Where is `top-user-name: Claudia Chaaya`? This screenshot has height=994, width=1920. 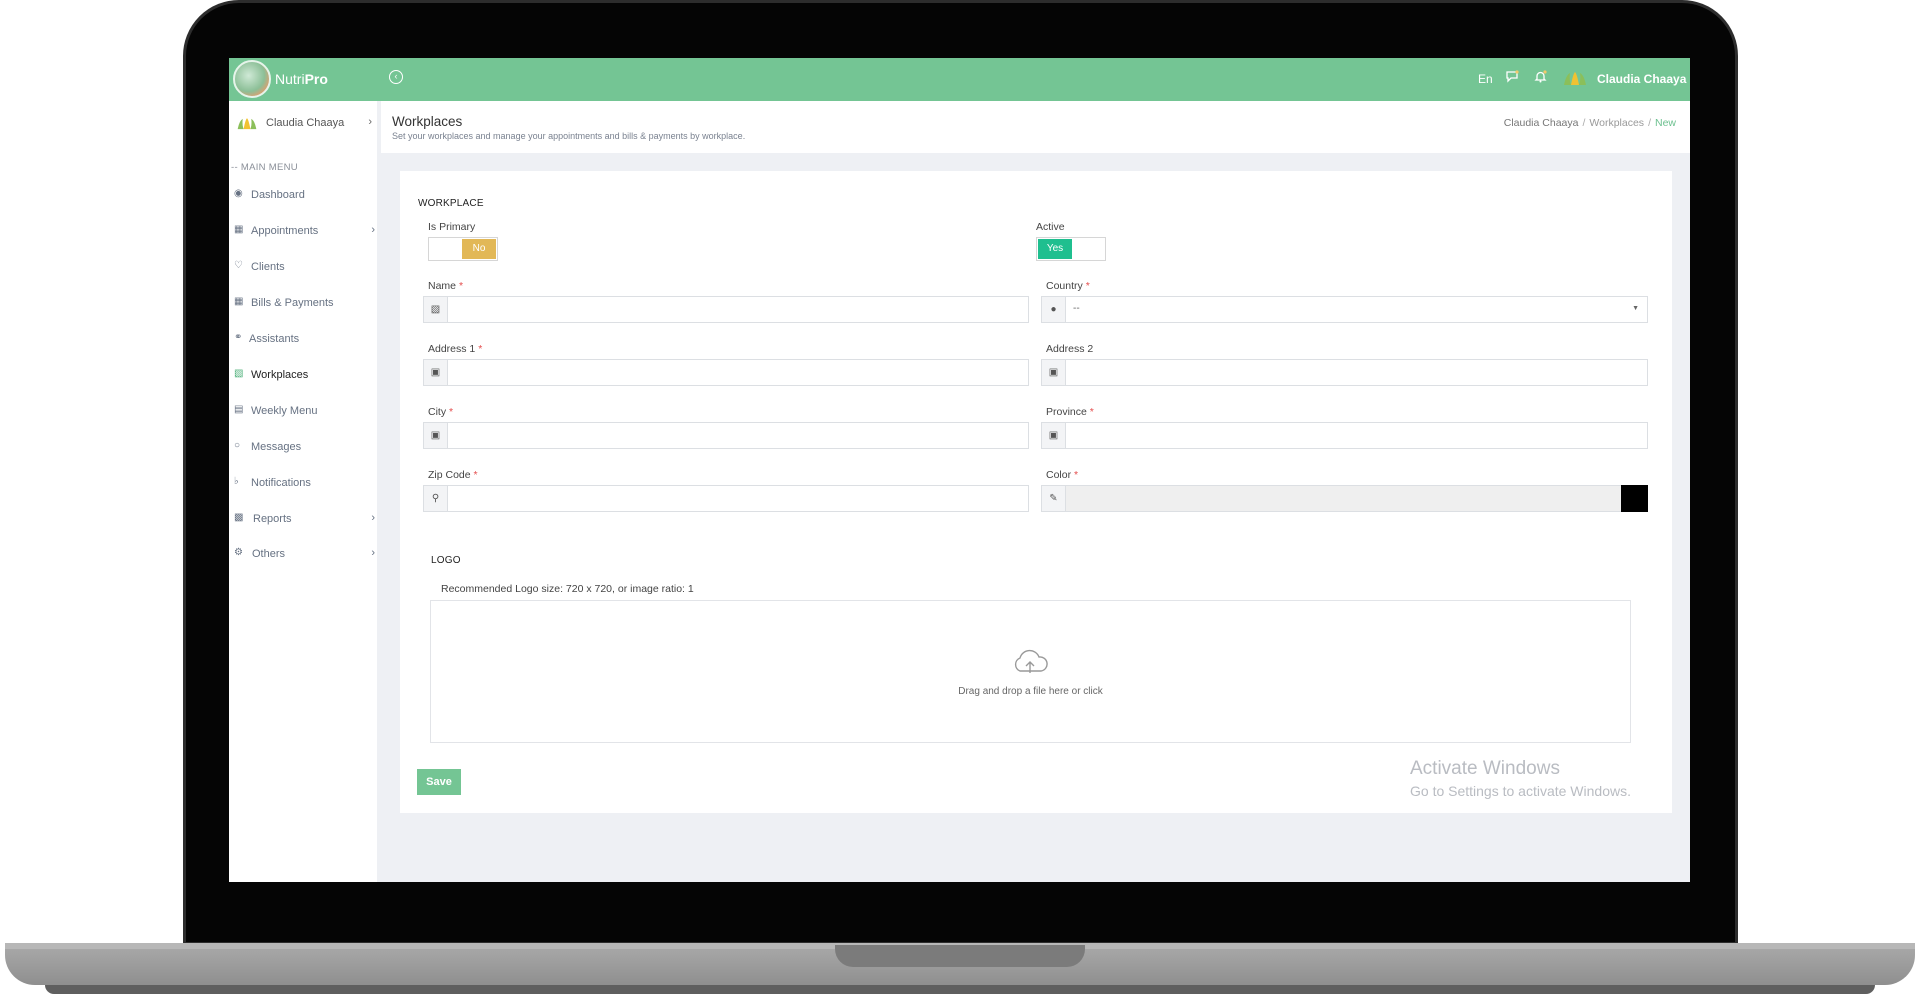 top-user-name: Claudia Chaaya is located at coordinates (1641, 79).